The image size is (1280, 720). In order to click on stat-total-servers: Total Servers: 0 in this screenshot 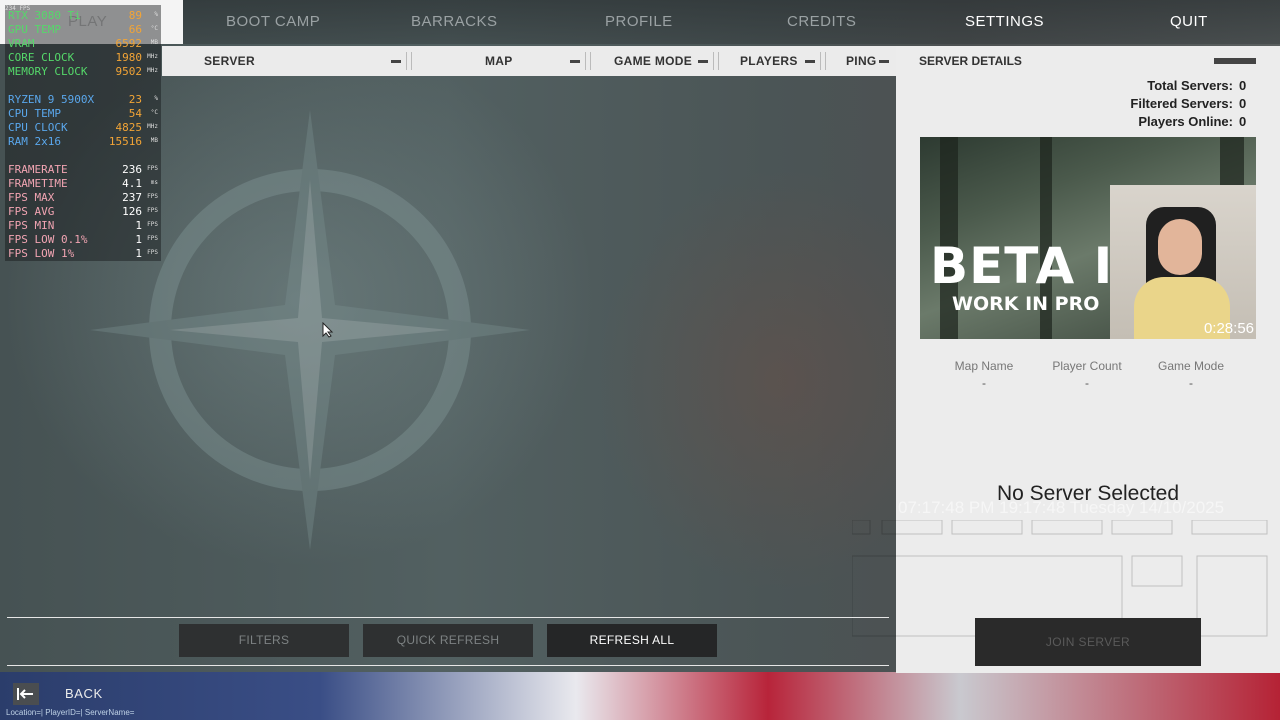, I will do `click(1200, 85)`.